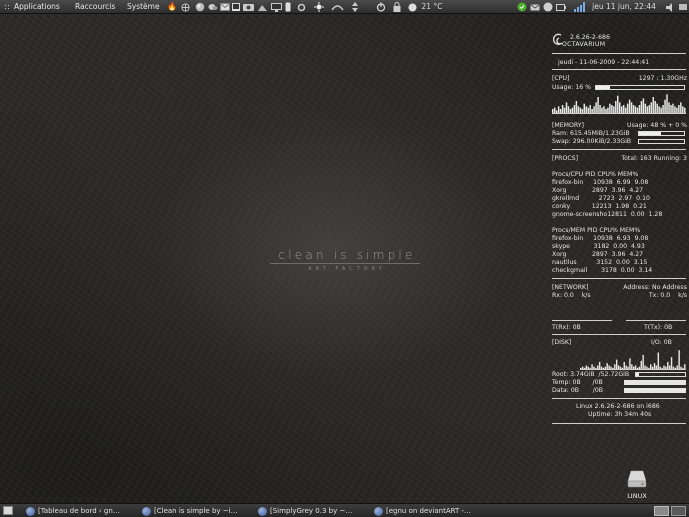 This screenshot has height=517, width=689. Describe the element at coordinates (521, 7) in the screenshot. I see `update-notifier-icon` at that location.